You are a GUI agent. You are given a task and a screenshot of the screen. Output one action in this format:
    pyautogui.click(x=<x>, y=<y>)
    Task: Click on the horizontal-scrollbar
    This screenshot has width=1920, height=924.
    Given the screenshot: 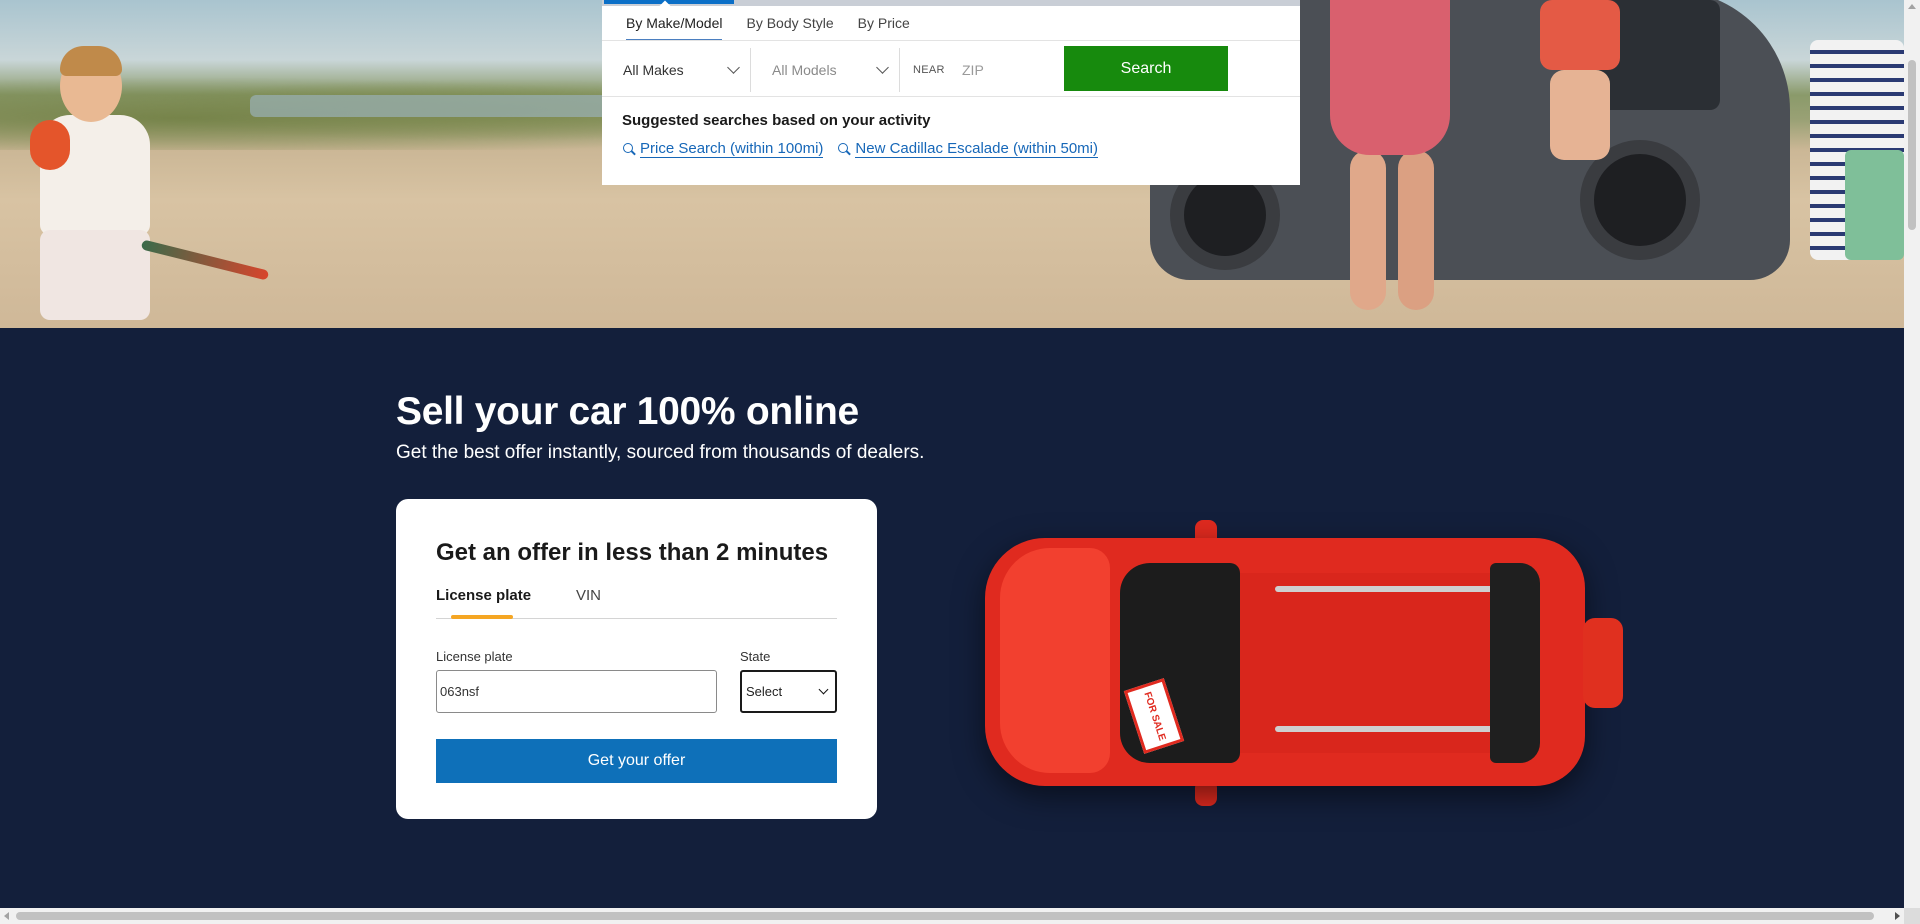 What is the action you would take?
    pyautogui.click(x=952, y=916)
    